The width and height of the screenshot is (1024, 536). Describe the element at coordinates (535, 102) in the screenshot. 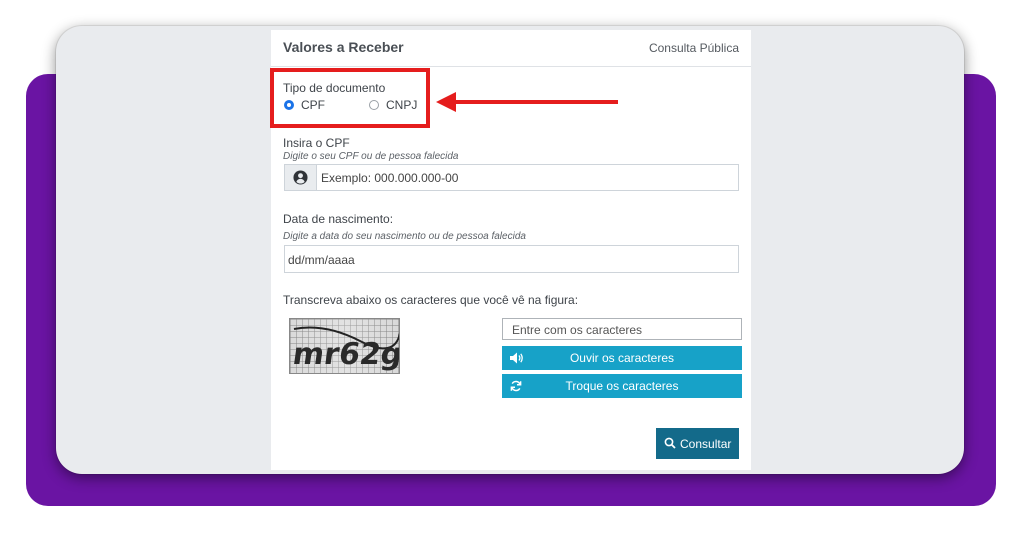

I see `annotation-arrow-line` at that location.